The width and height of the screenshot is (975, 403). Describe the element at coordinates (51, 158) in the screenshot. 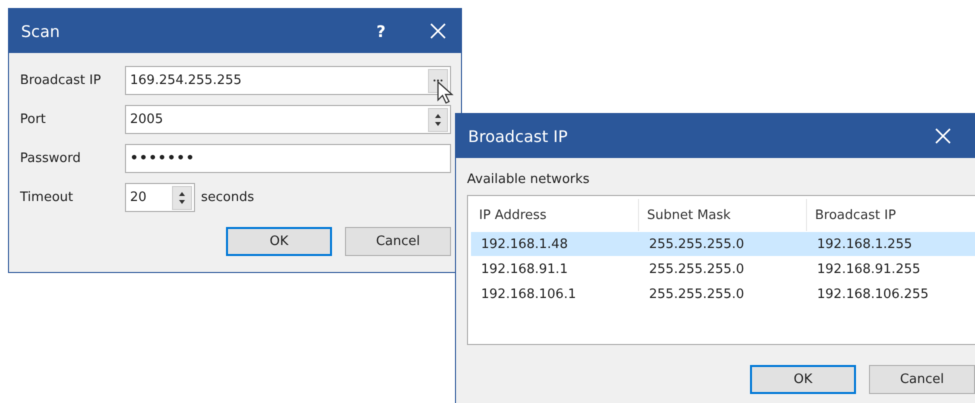

I see `field-label: Password` at that location.